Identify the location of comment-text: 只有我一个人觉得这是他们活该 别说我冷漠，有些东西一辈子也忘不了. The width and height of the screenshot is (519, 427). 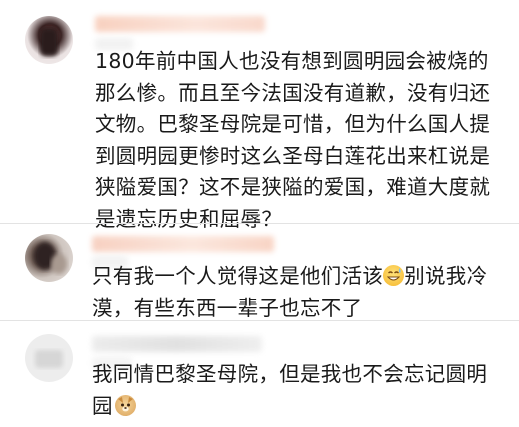
(297, 292).